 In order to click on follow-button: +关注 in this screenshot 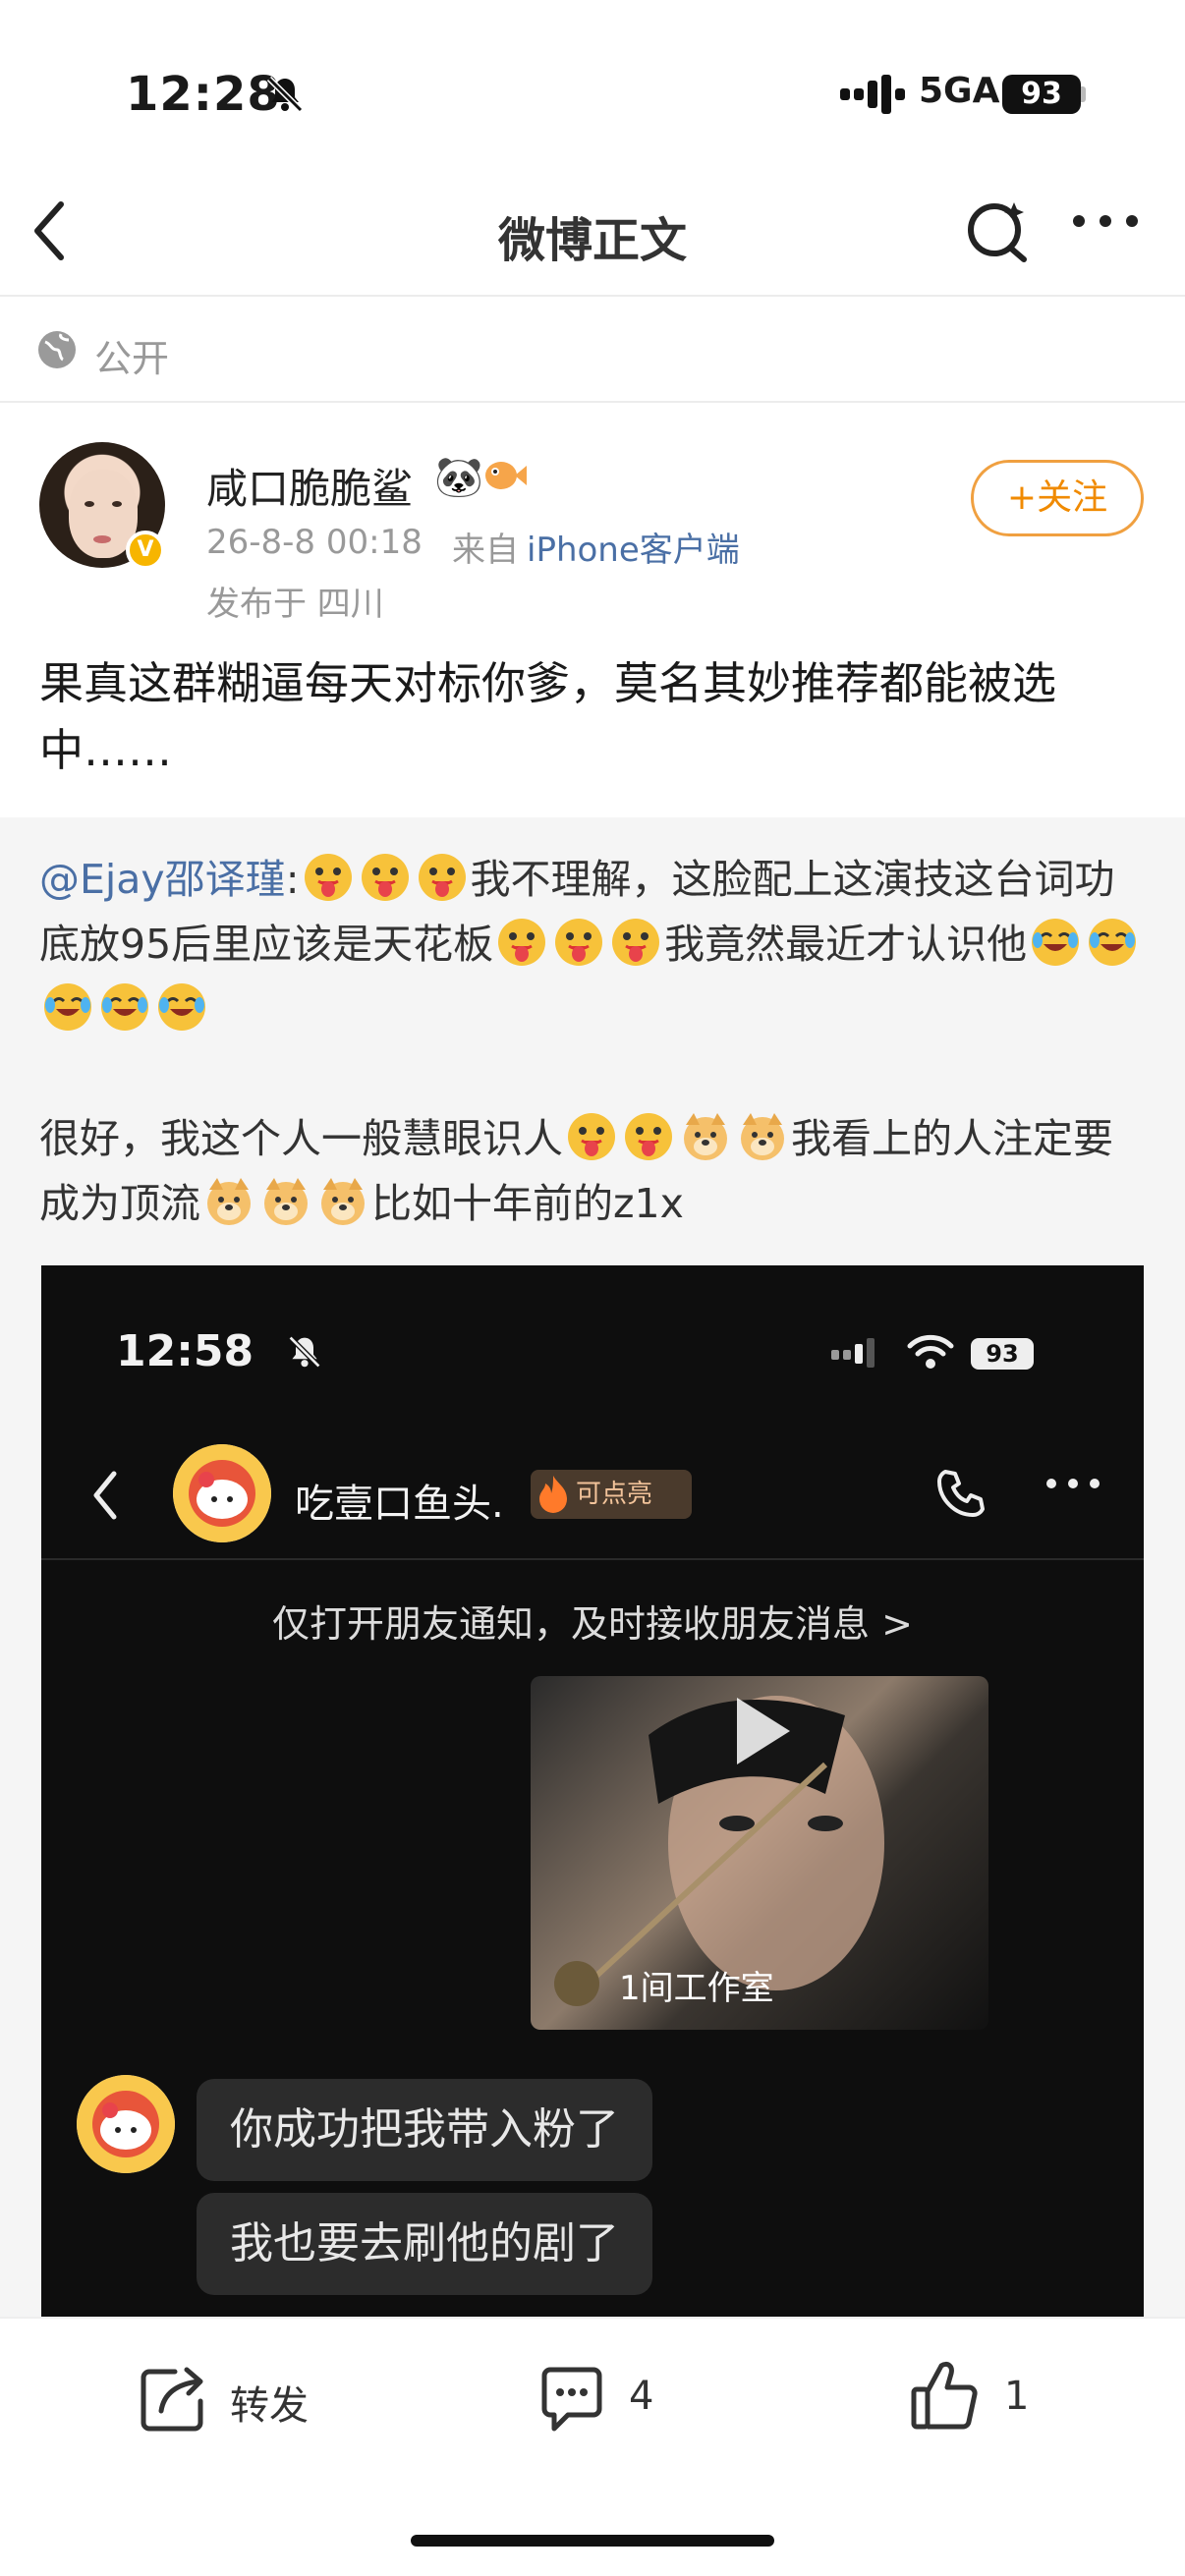, I will do `click(1057, 498)`.